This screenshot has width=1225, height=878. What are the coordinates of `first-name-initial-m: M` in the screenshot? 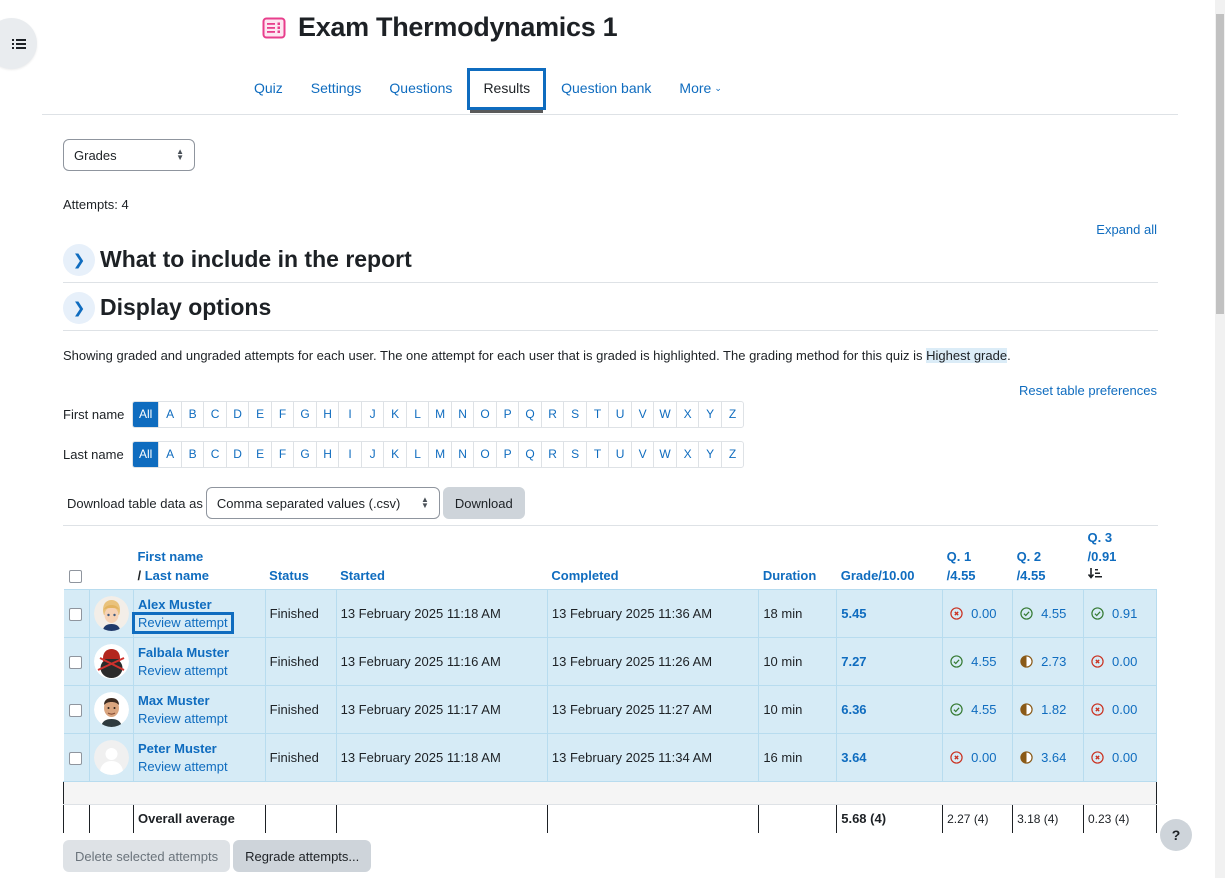 It's located at (439, 414).